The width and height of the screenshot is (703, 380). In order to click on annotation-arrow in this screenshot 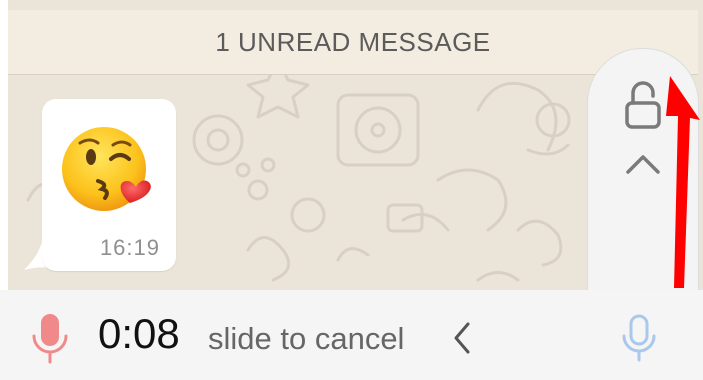, I will do `click(683, 182)`.